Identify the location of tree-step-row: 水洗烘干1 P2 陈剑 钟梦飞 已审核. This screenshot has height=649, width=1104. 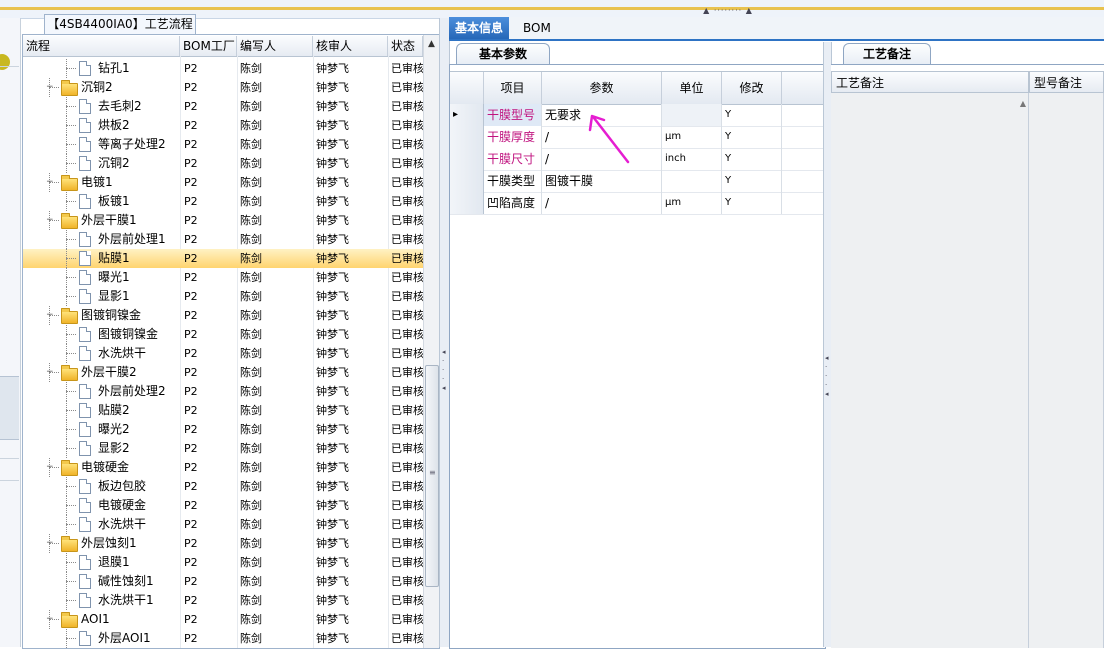
(223, 600).